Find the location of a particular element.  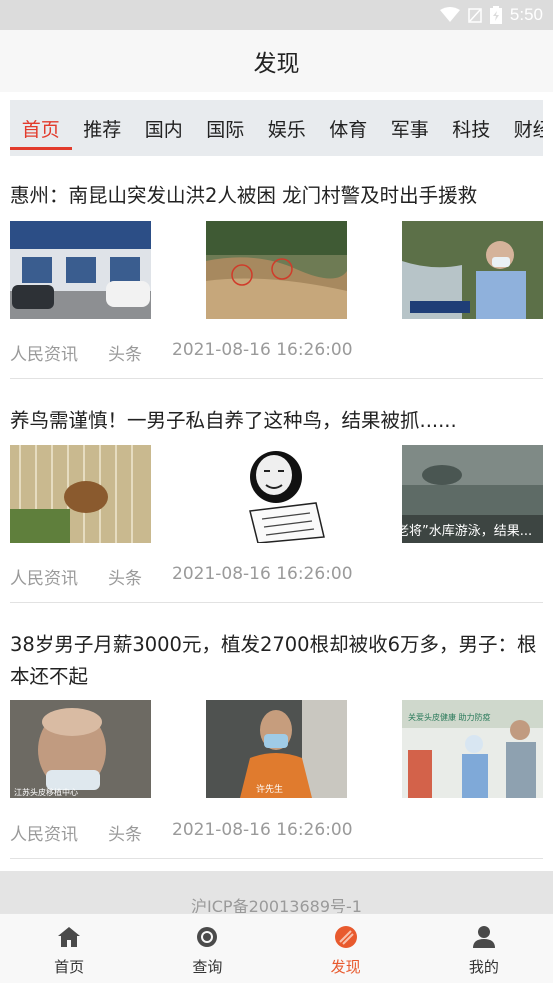

tab-sports: 体育 is located at coordinates (349, 128).